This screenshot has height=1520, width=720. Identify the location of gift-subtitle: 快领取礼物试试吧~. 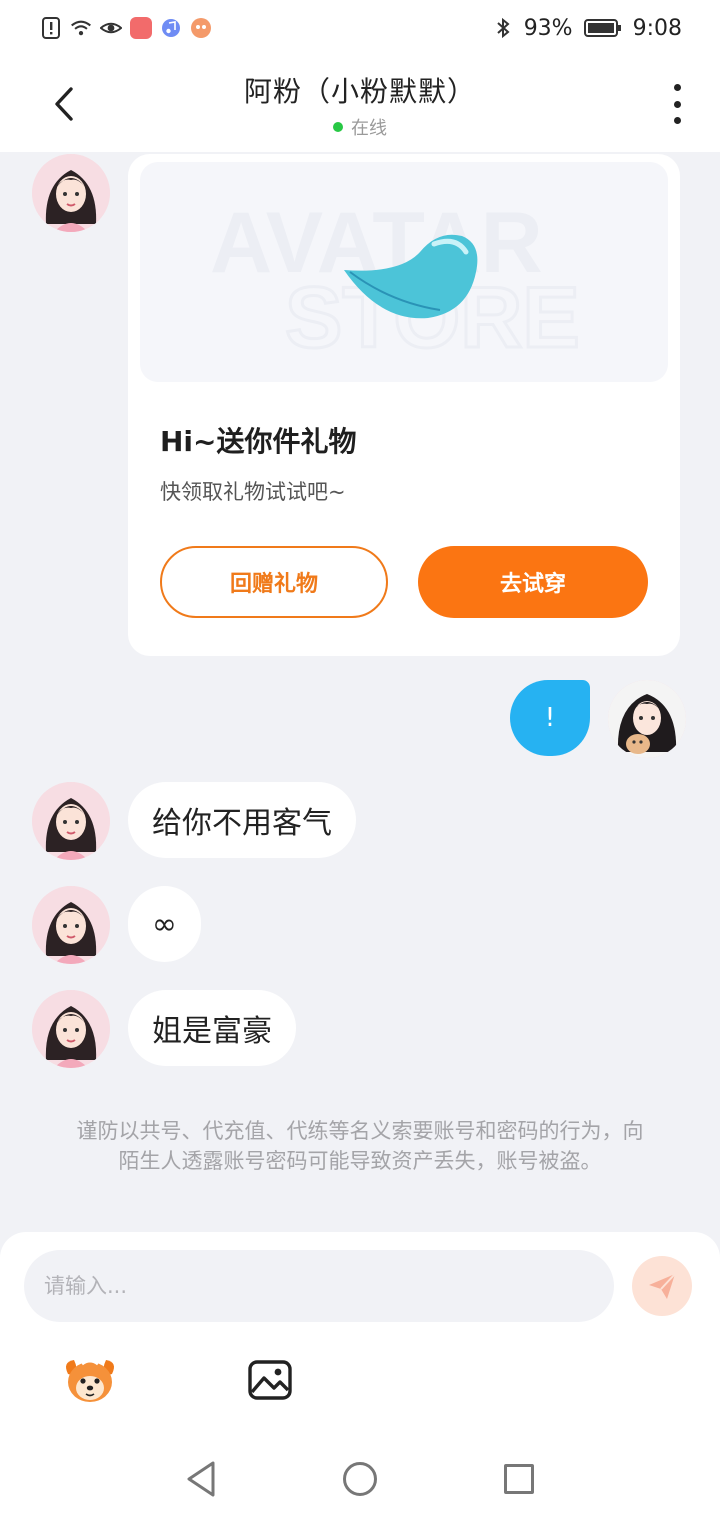
(253, 492).